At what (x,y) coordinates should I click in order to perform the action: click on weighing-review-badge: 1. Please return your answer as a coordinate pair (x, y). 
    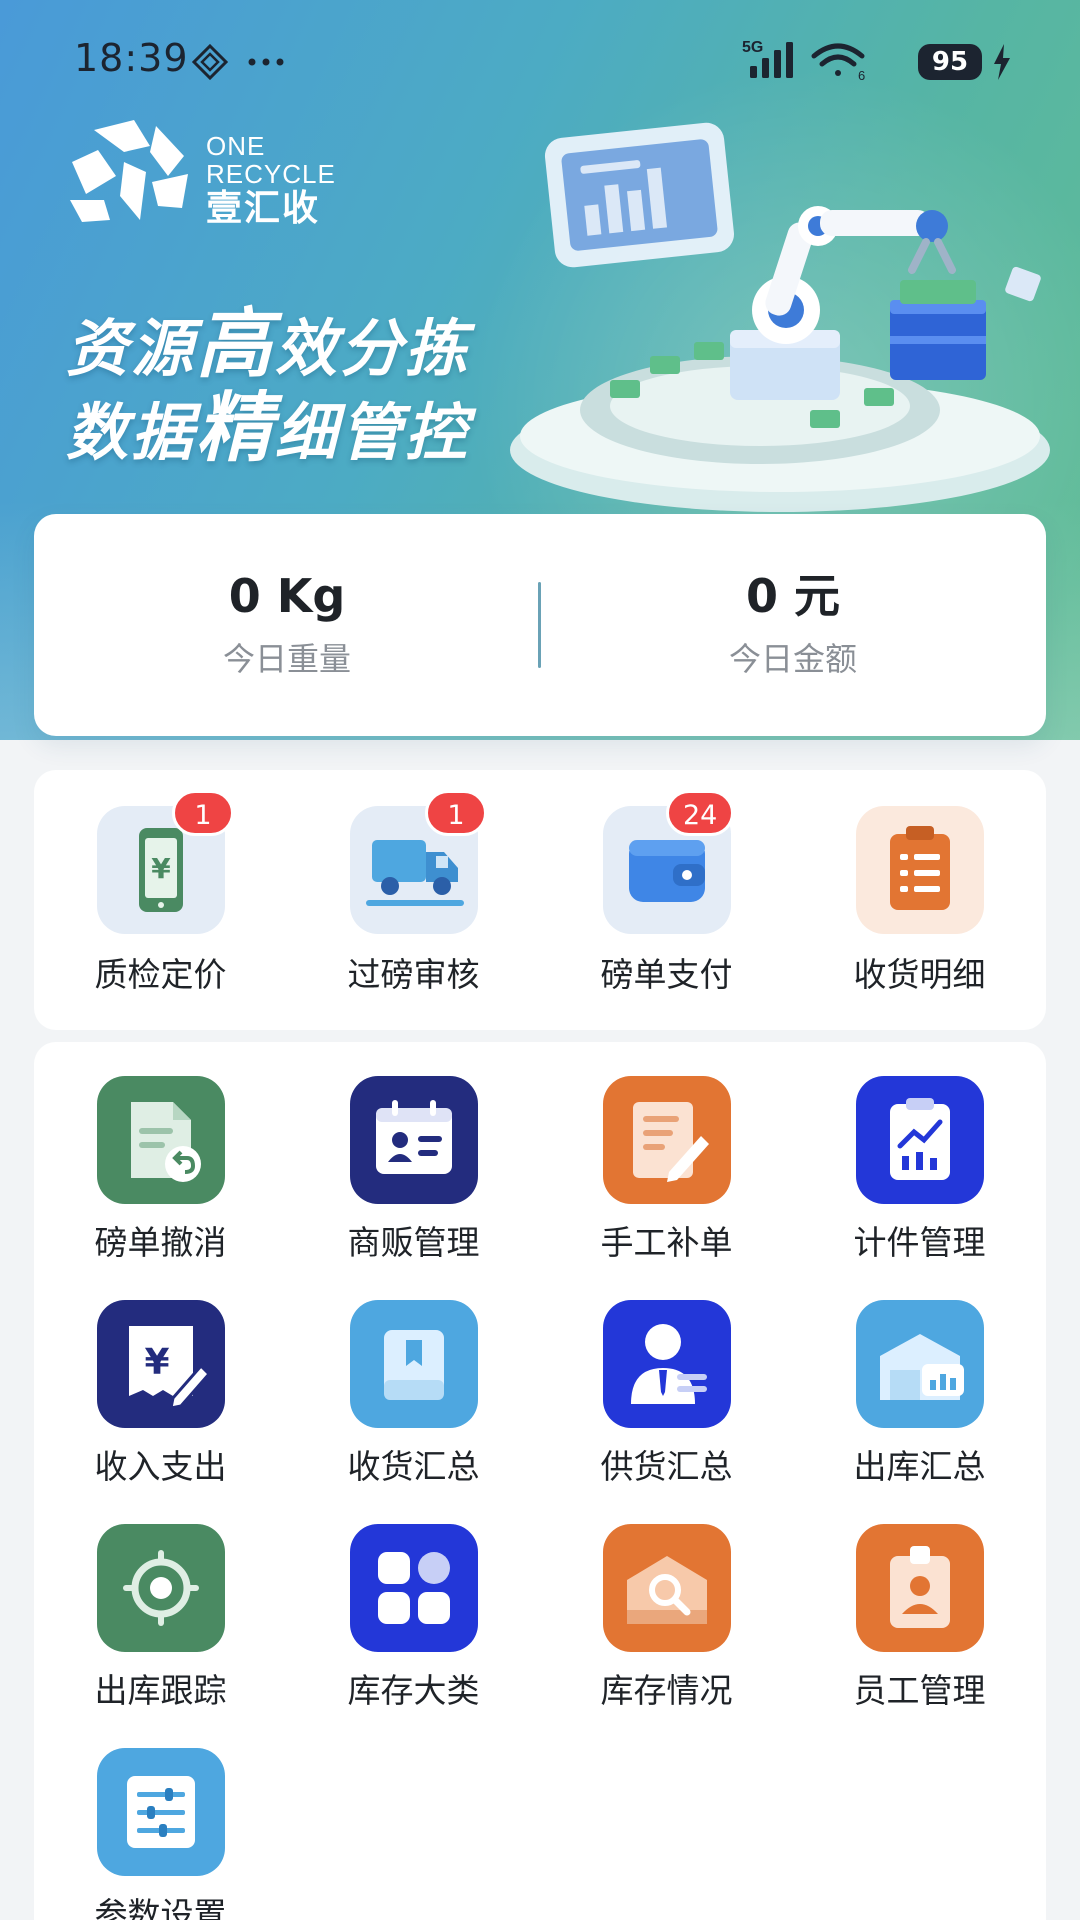
    Looking at the image, I should click on (456, 813).